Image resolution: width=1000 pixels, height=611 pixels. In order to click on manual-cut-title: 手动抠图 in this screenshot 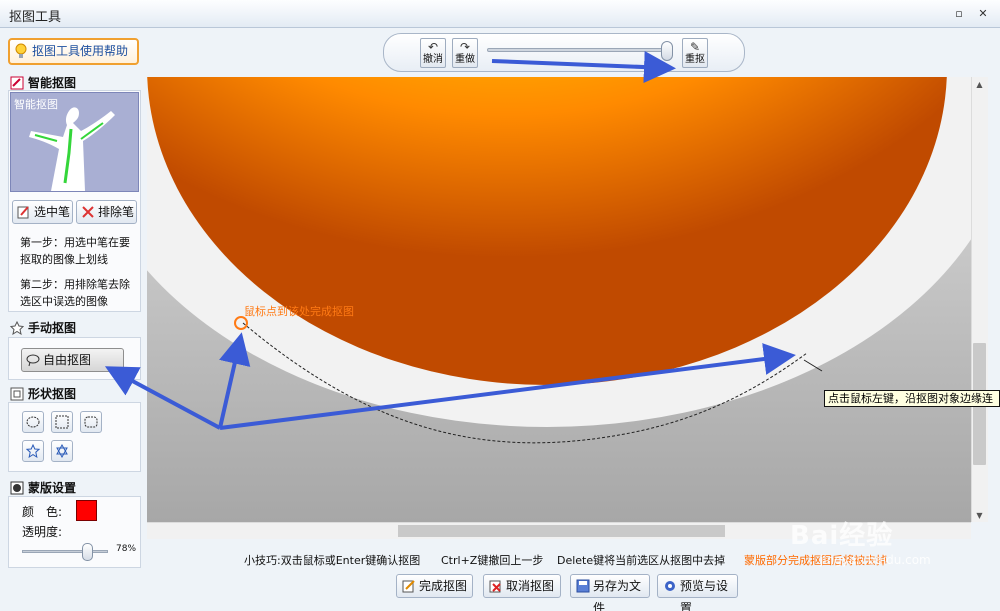, I will do `click(43, 328)`.